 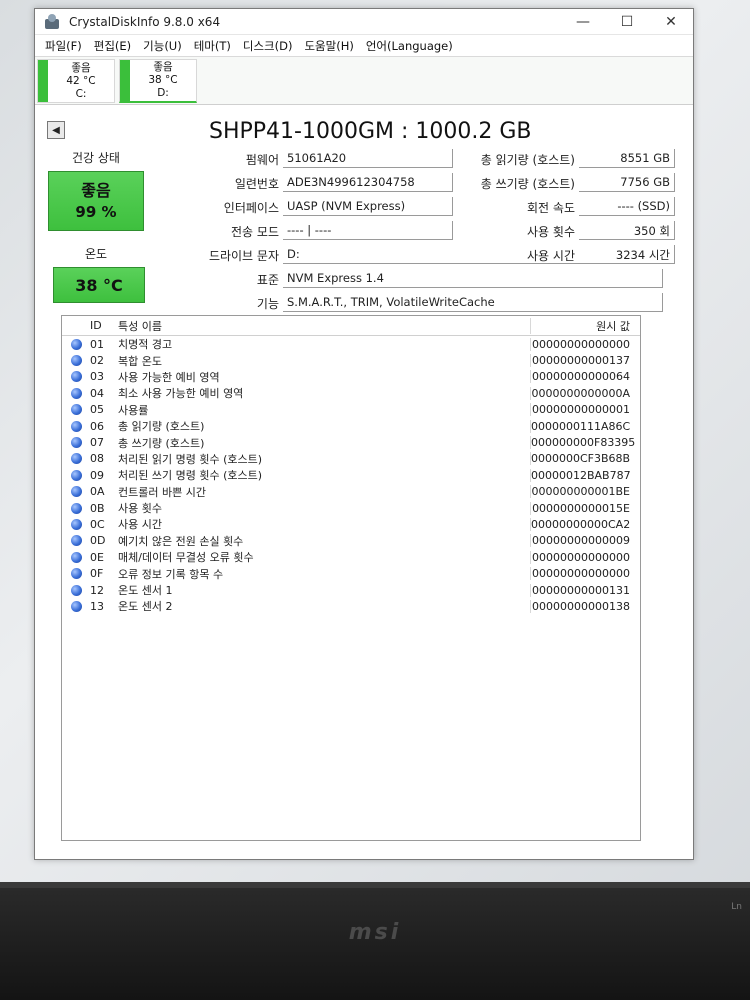 I want to click on attribute-raw-value: 000000000F83395, so click(x=585, y=443).